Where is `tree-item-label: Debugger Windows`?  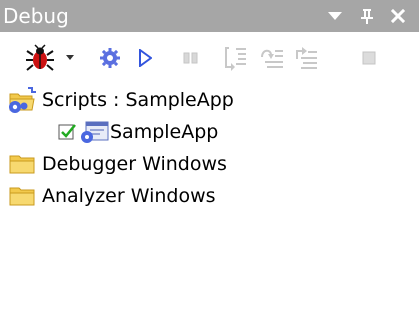 tree-item-label: Debugger Windows is located at coordinates (134, 164).